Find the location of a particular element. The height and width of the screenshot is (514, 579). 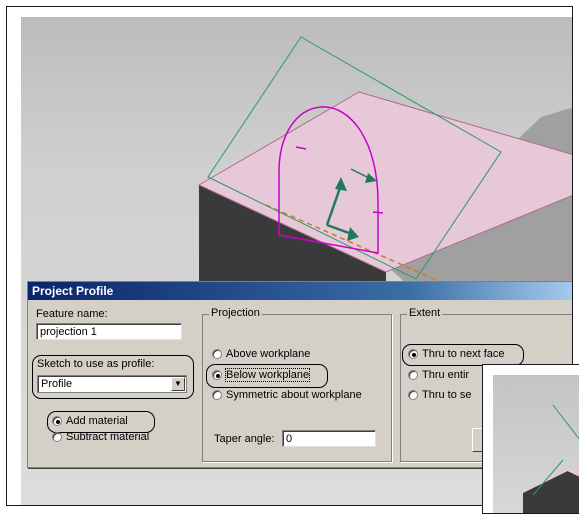

symmetric-workplane-radio: Symmetric about workplane is located at coordinates (287, 395).